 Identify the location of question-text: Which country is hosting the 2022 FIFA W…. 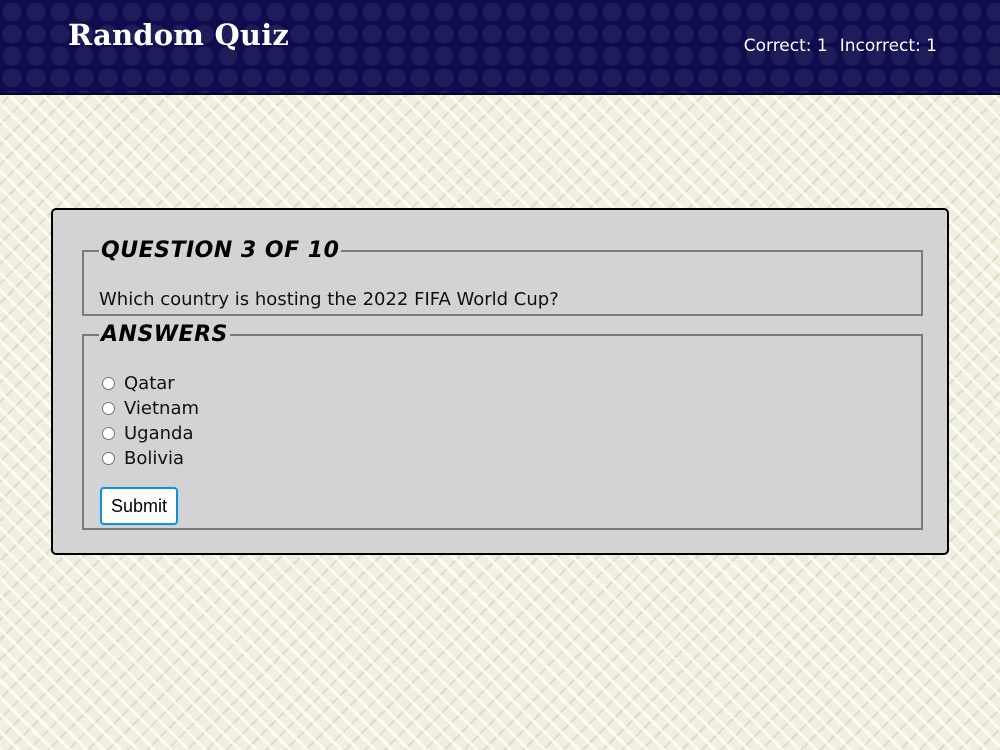
(329, 299).